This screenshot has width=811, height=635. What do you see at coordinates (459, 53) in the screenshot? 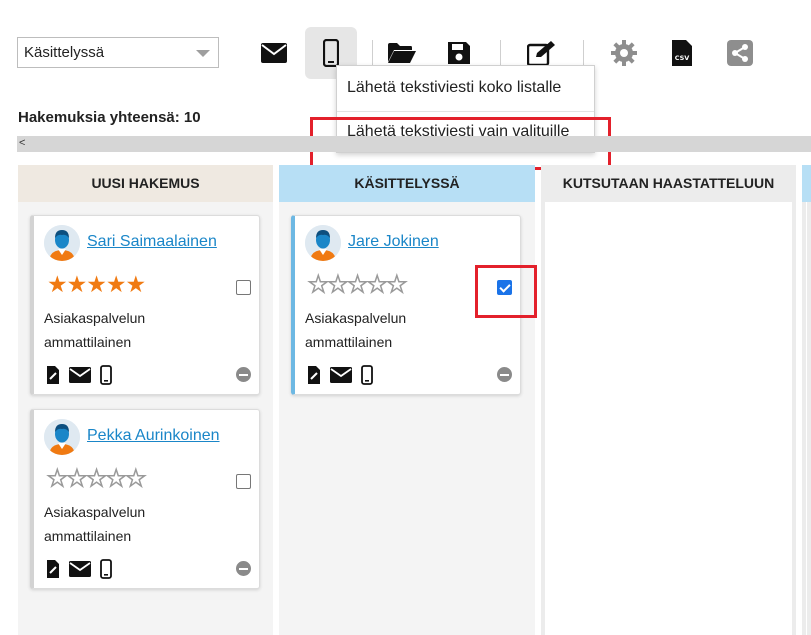
I see `save-icon` at bounding box center [459, 53].